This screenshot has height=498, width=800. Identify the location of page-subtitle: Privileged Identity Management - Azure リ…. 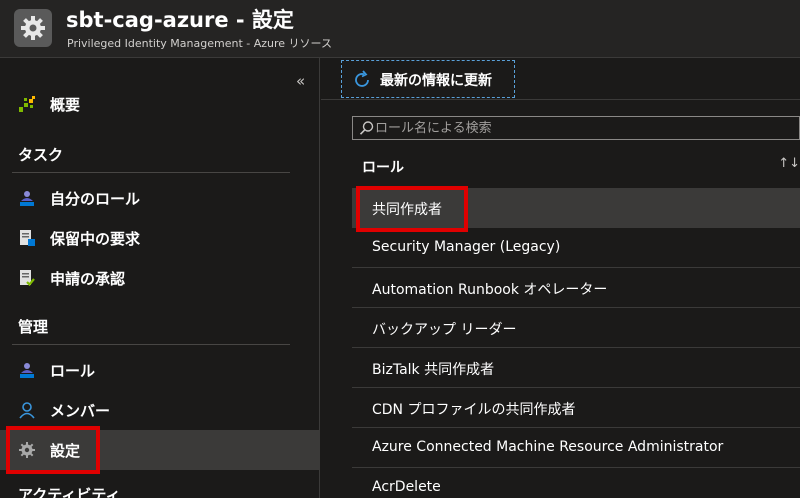
(199, 43).